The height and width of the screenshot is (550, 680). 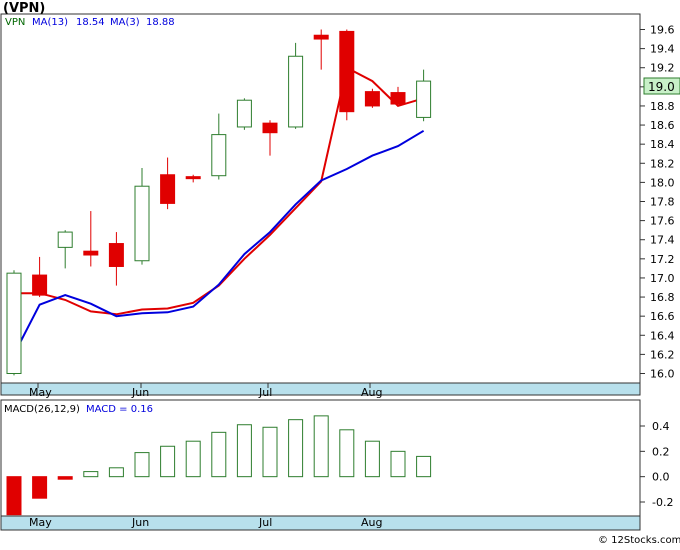 I want to click on price-tick-label: 17.6, so click(x=662, y=221).